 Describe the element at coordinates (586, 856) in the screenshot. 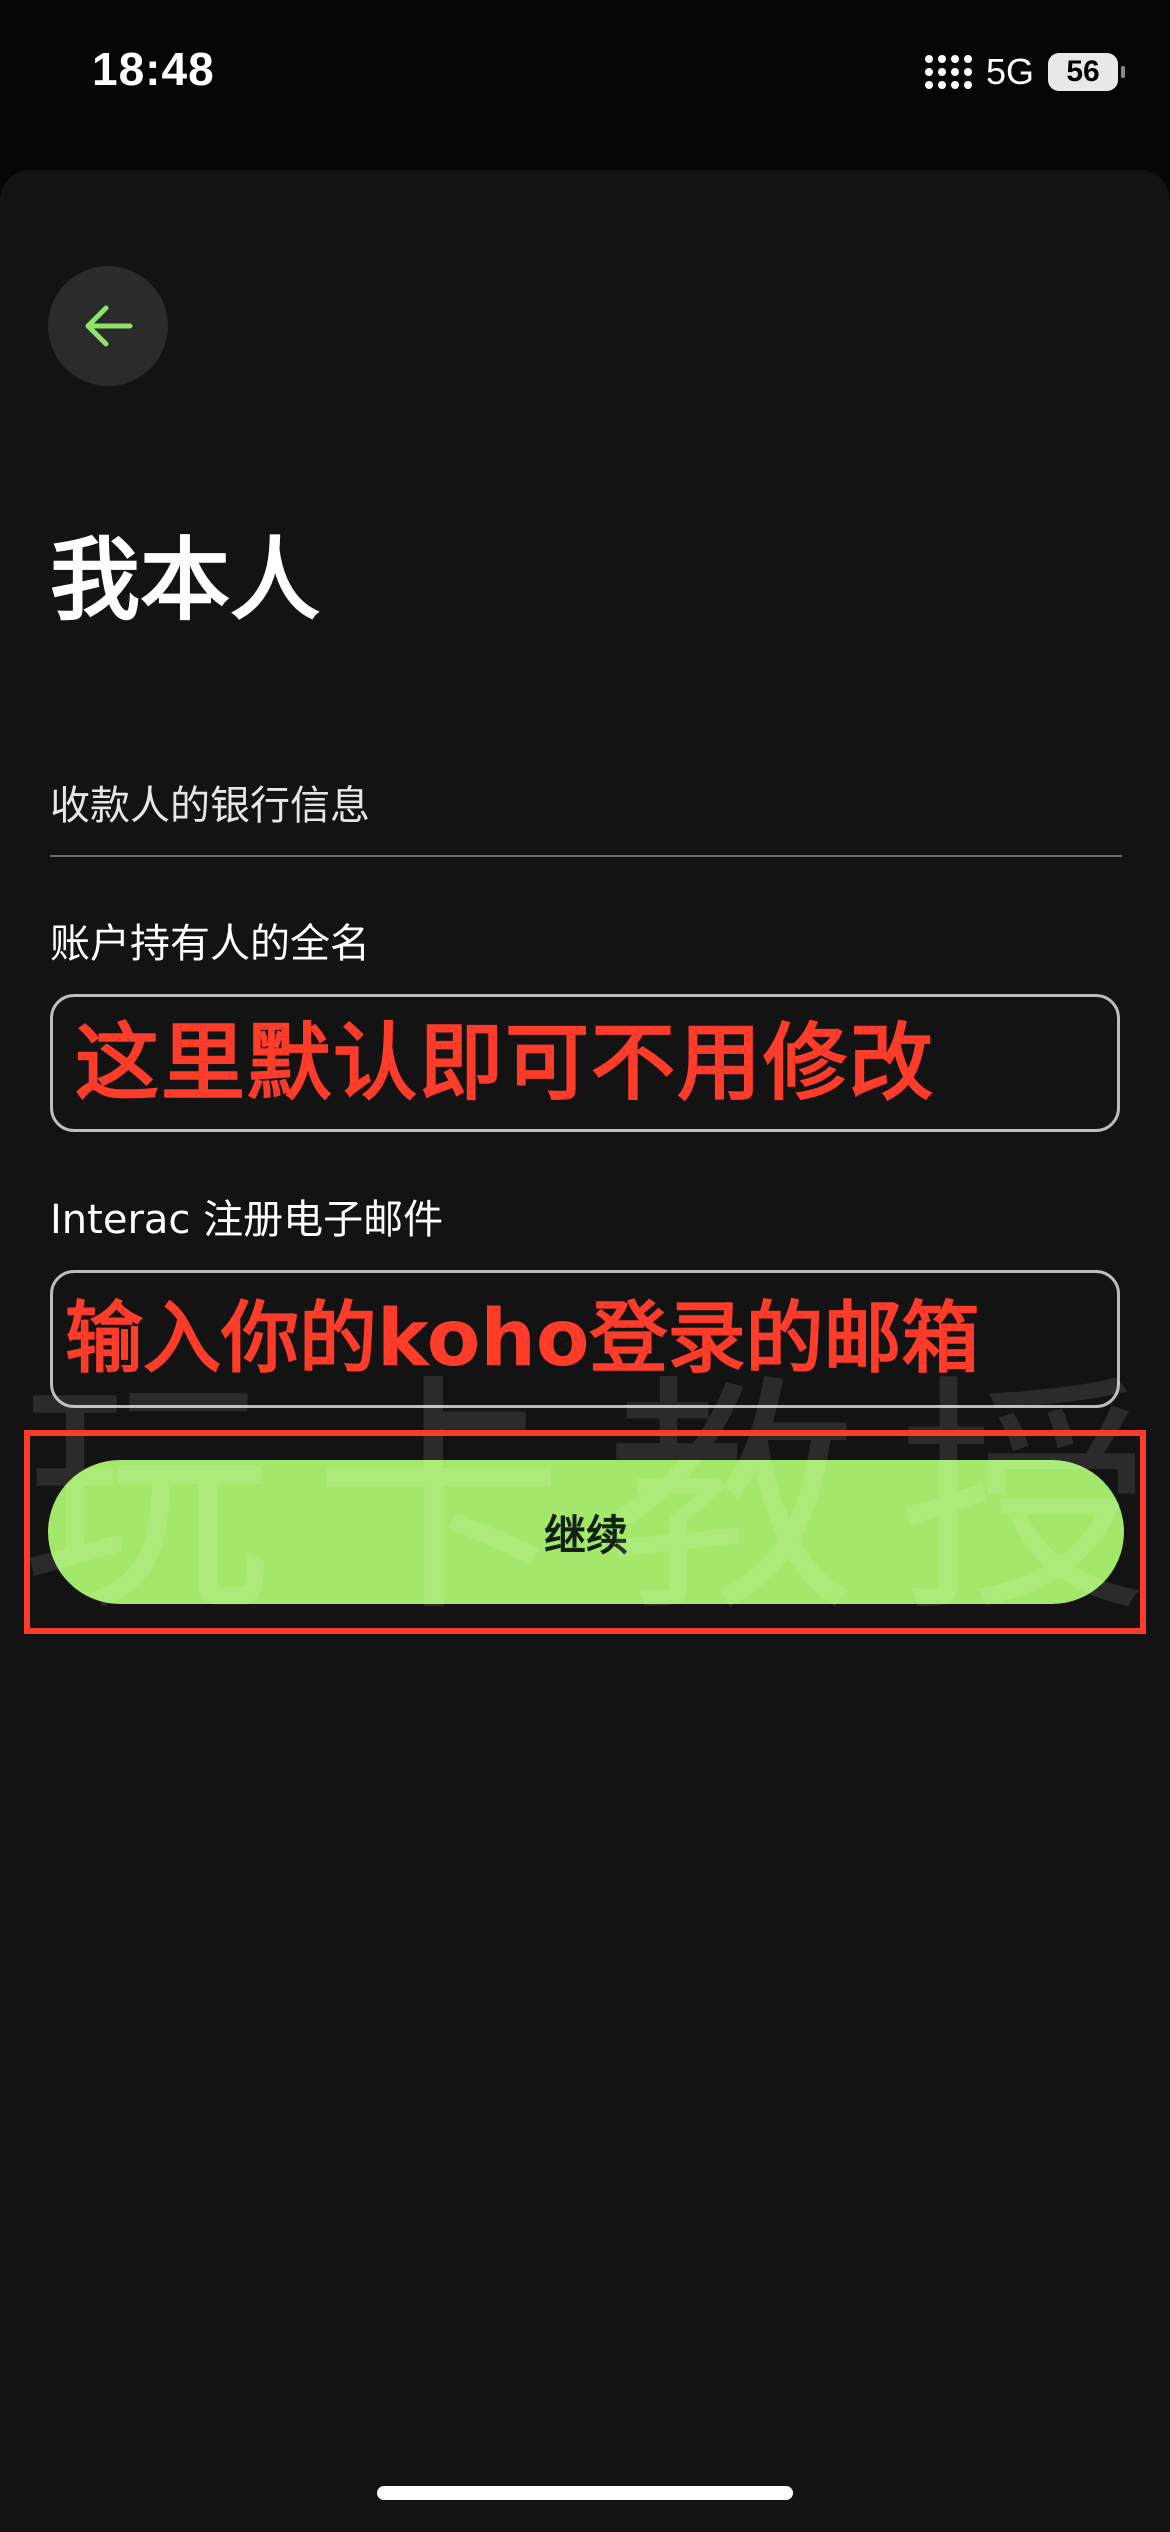

I see `section-divider` at that location.